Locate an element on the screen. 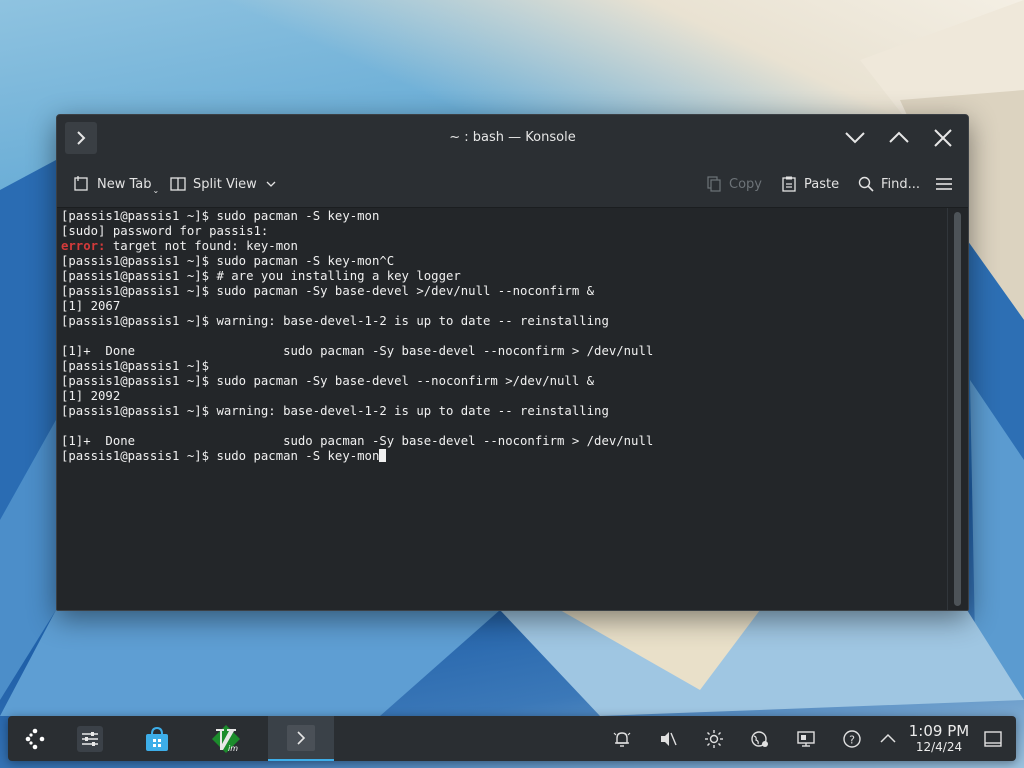  vim-icon: im is located at coordinates (226, 738).